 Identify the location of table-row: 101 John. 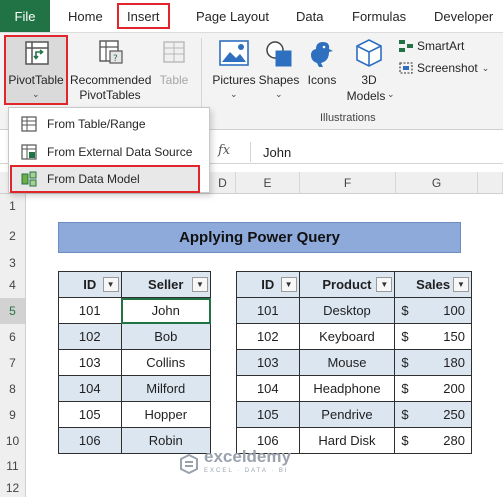
(135, 310).